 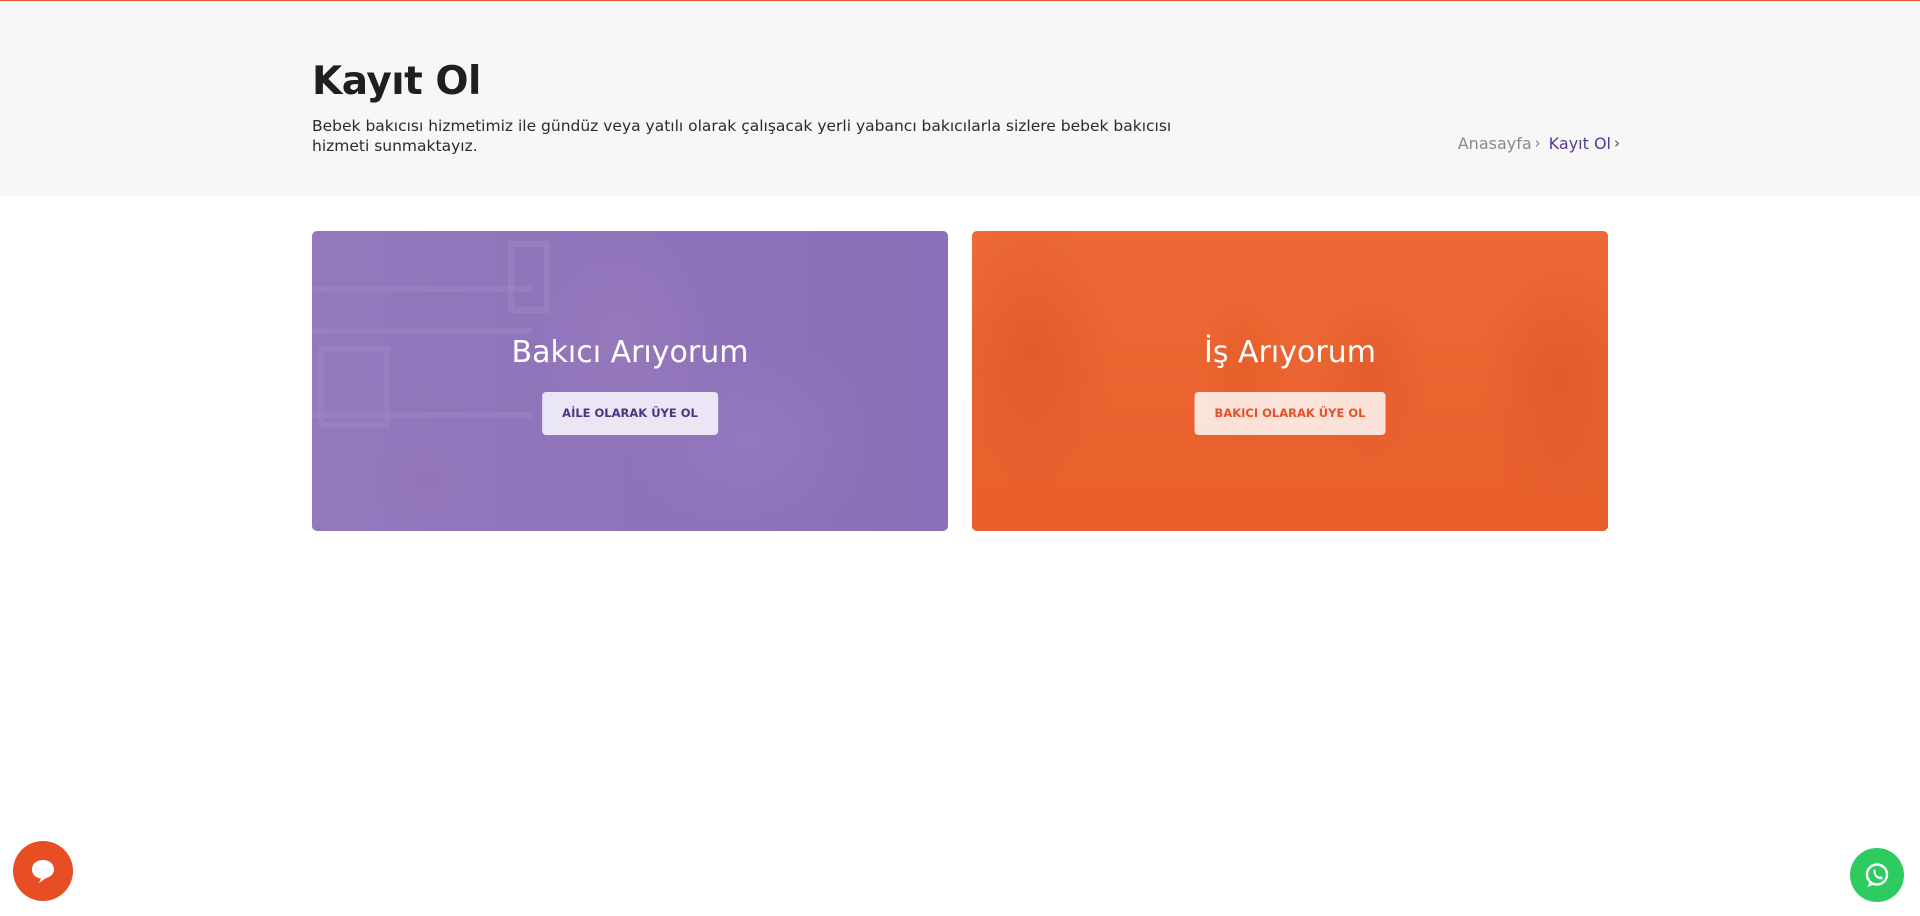 I want to click on whatsapp-button, so click(x=1877, y=875).